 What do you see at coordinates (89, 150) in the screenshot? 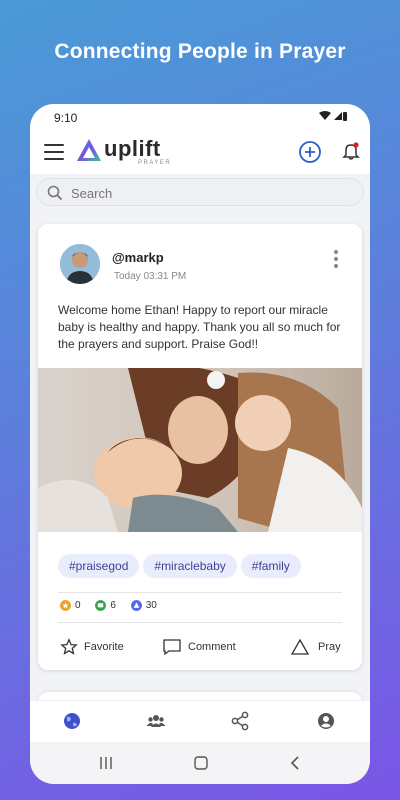
I see `uplift-logo-icon` at bounding box center [89, 150].